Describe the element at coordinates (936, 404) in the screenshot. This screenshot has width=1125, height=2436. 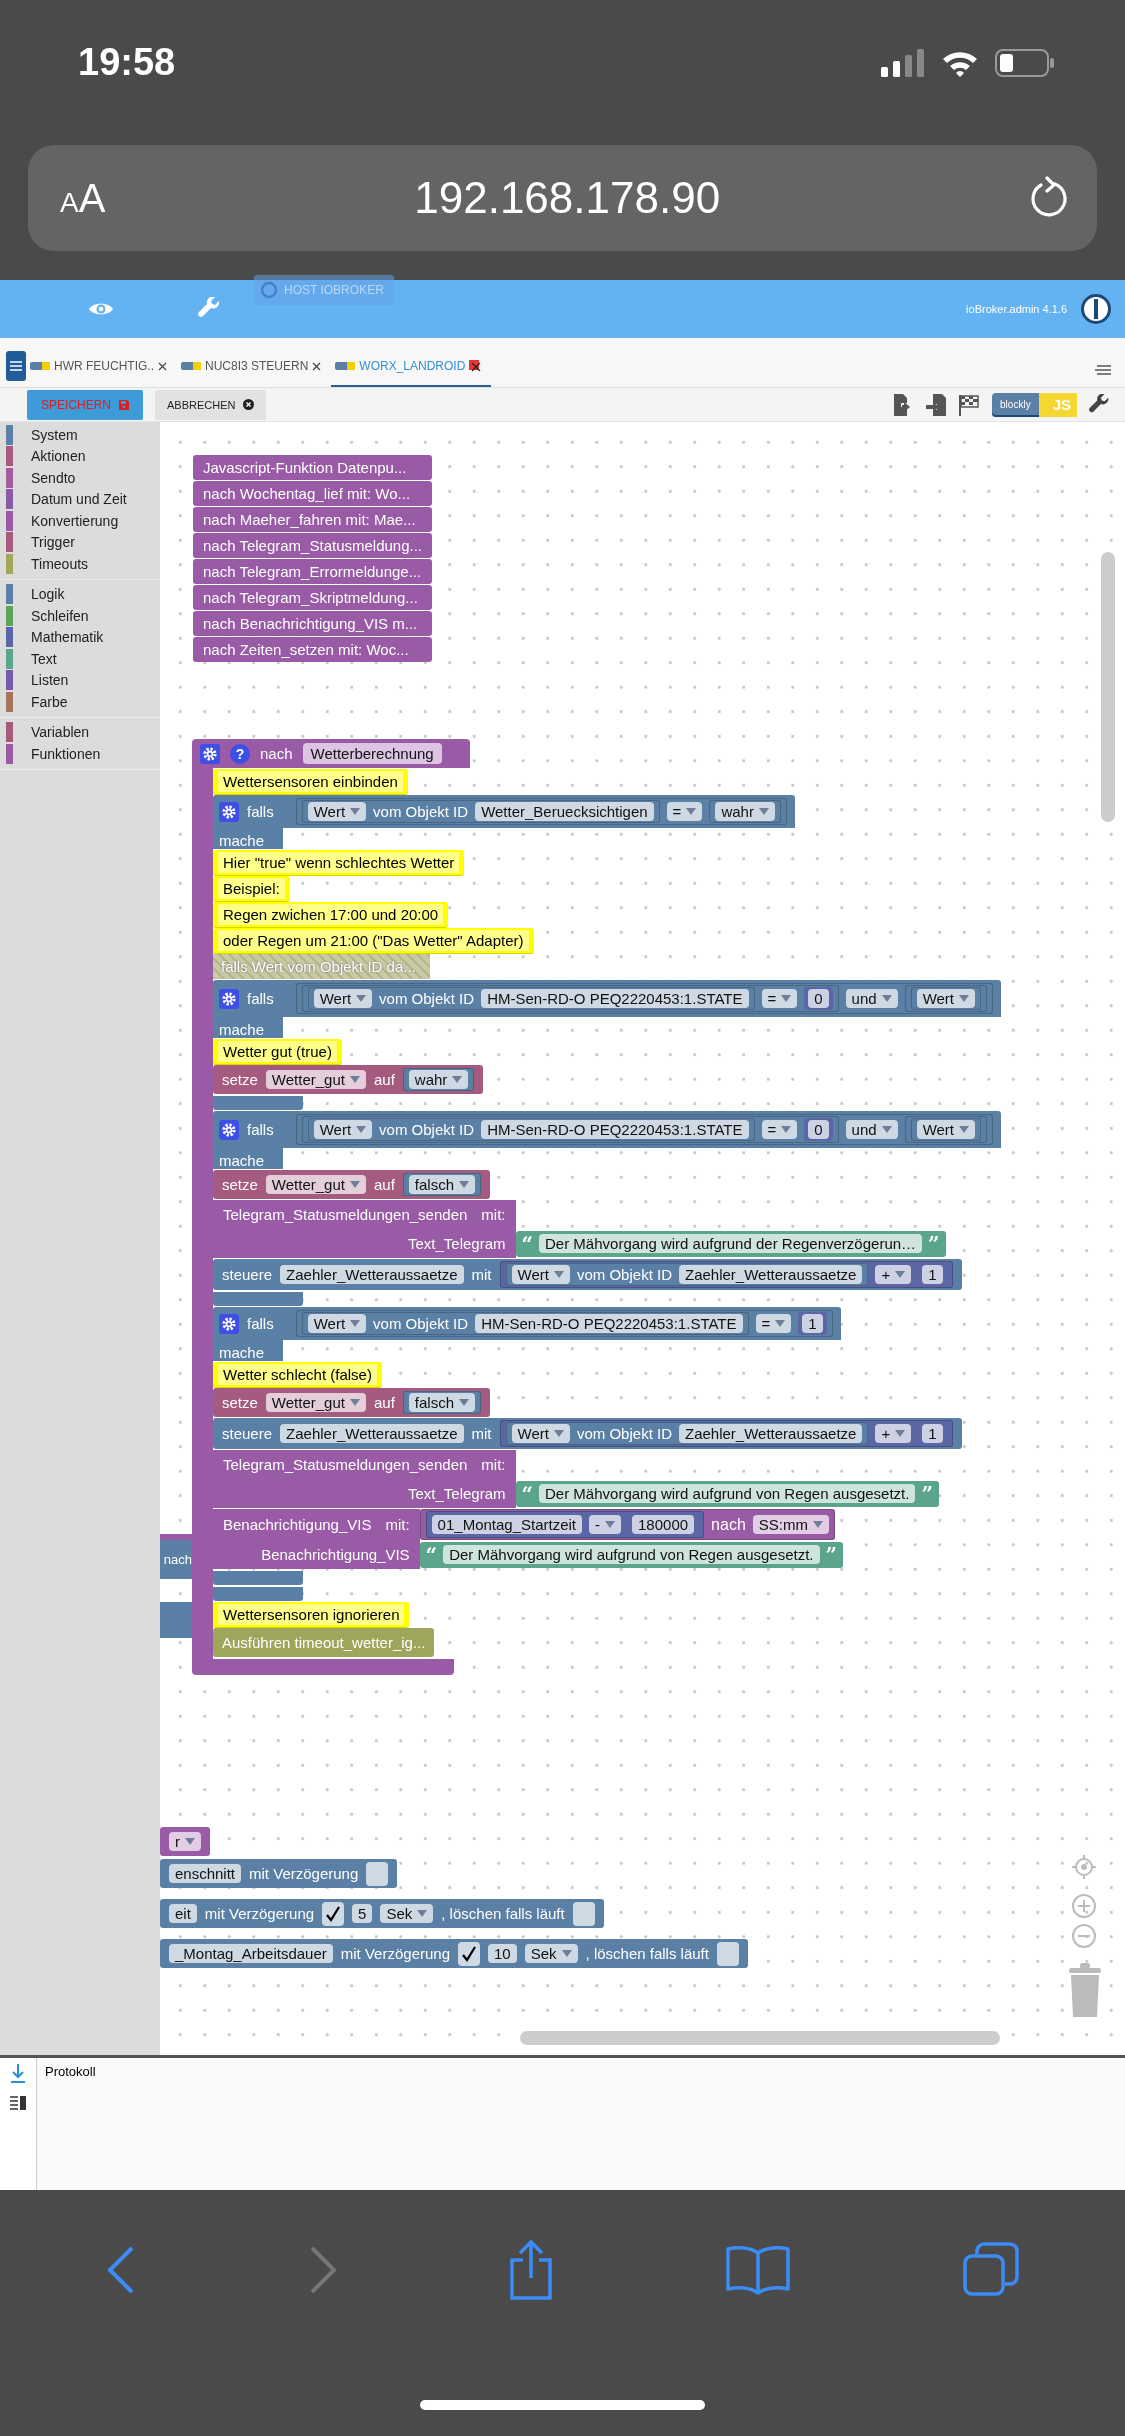
I see `import-icon` at that location.